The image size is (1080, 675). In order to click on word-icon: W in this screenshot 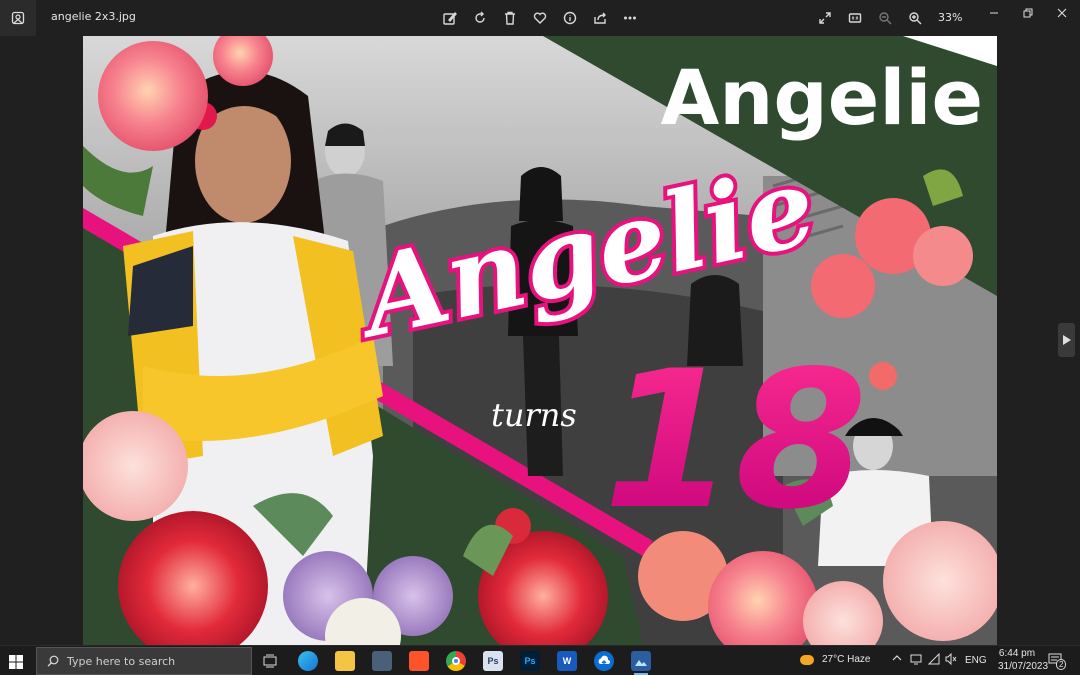, I will do `click(567, 661)`.